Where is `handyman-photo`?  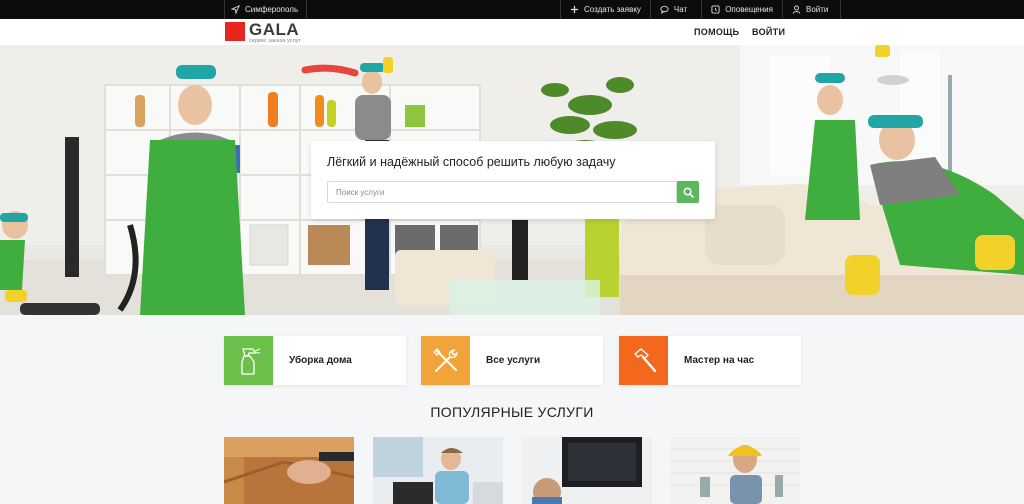 handyman-photo is located at coordinates (735, 470).